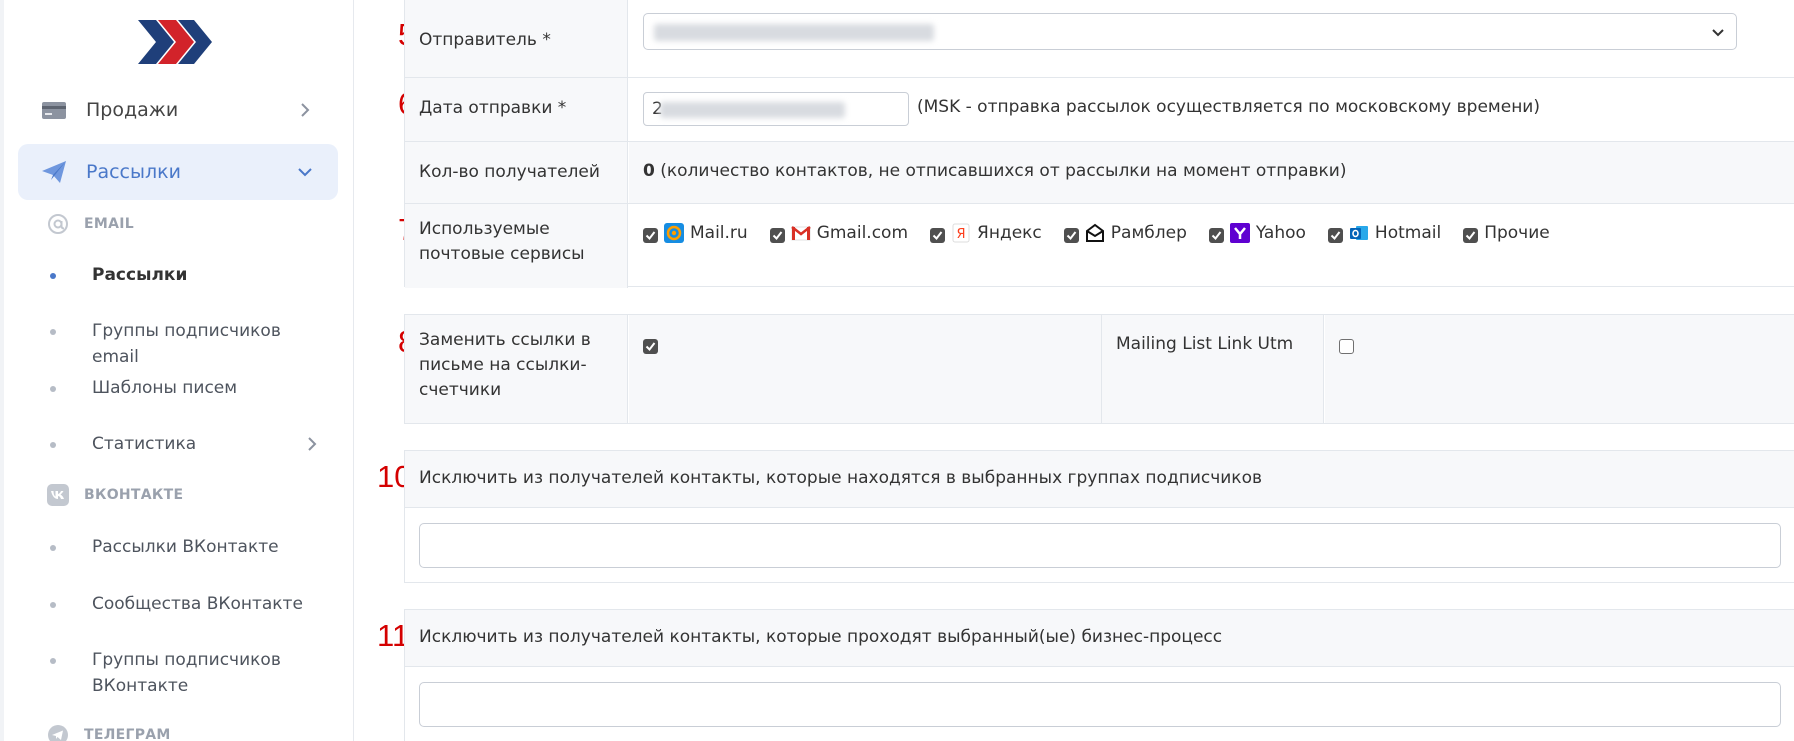  I want to click on gmail-icon, so click(800, 233).